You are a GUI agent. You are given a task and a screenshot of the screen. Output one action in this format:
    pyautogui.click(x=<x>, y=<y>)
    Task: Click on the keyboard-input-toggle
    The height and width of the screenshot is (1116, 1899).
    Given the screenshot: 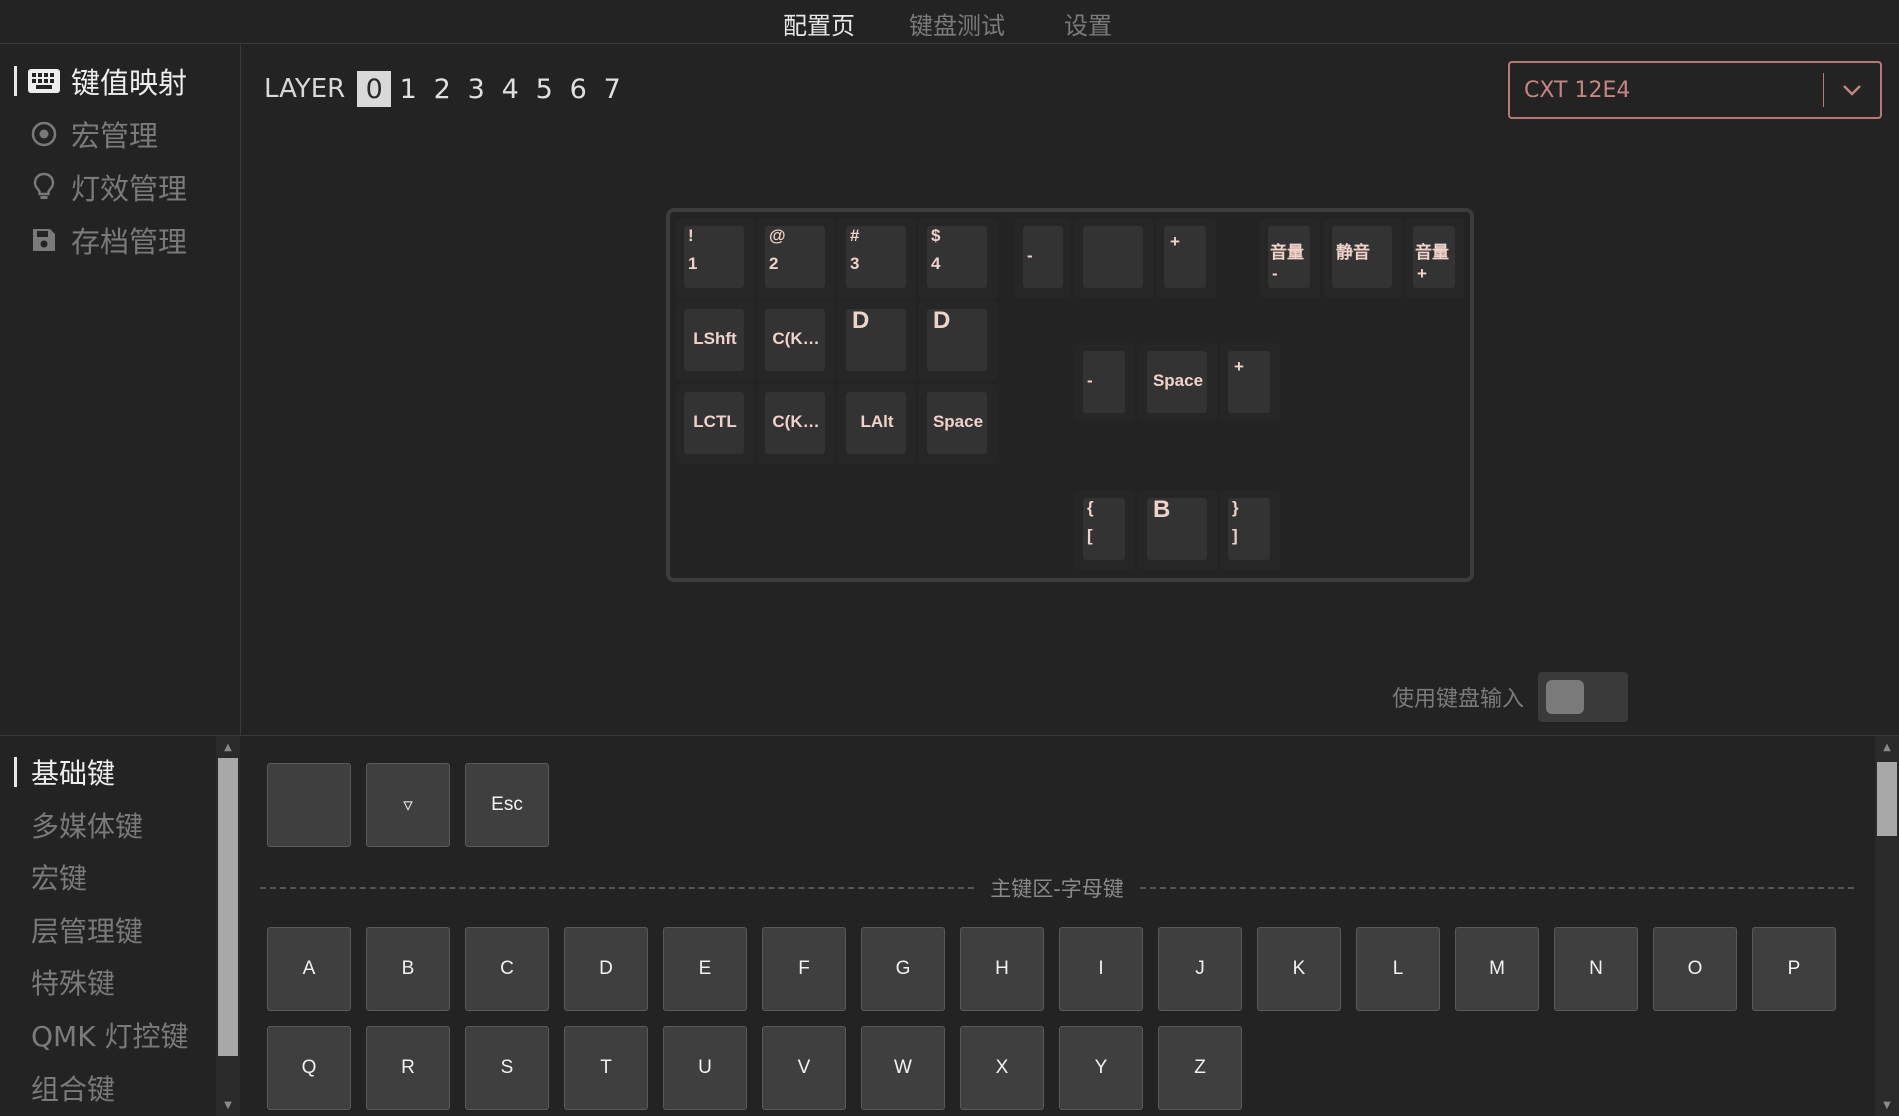 What is the action you would take?
    pyautogui.click(x=1583, y=697)
    